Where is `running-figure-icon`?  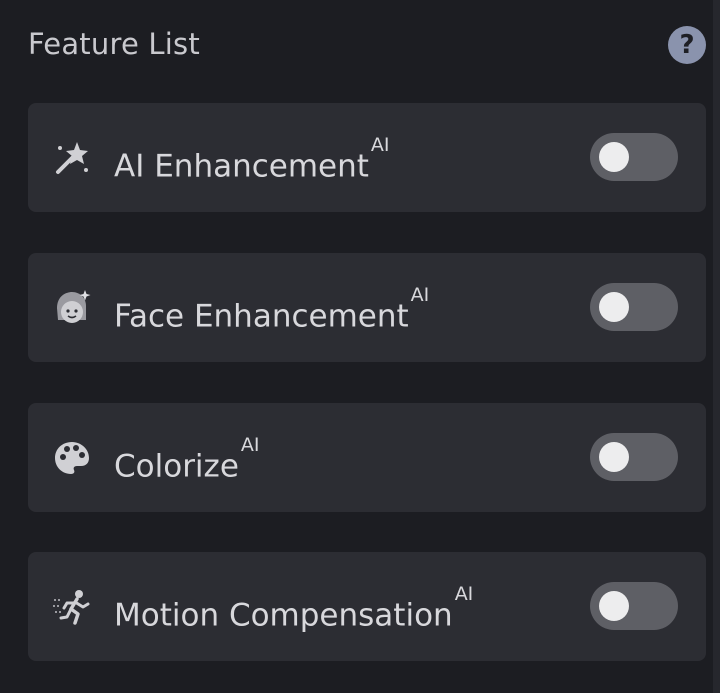
running-figure-icon is located at coordinates (72, 607).